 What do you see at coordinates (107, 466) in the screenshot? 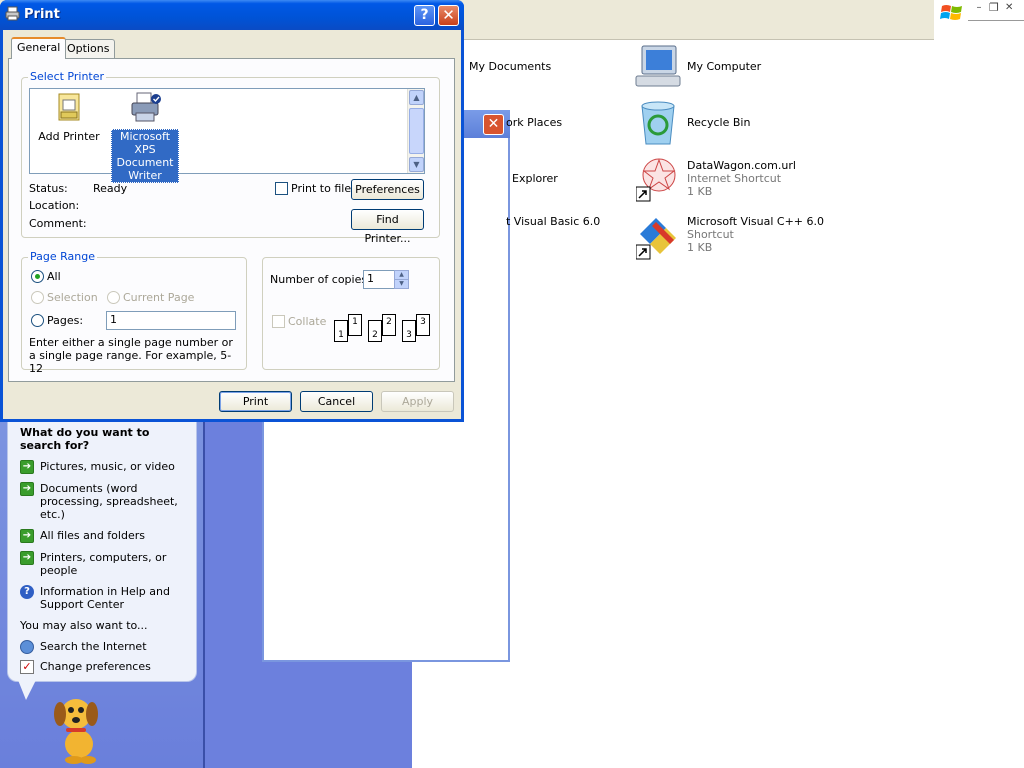
I see `search-item-label: Pictures, music, or video` at bounding box center [107, 466].